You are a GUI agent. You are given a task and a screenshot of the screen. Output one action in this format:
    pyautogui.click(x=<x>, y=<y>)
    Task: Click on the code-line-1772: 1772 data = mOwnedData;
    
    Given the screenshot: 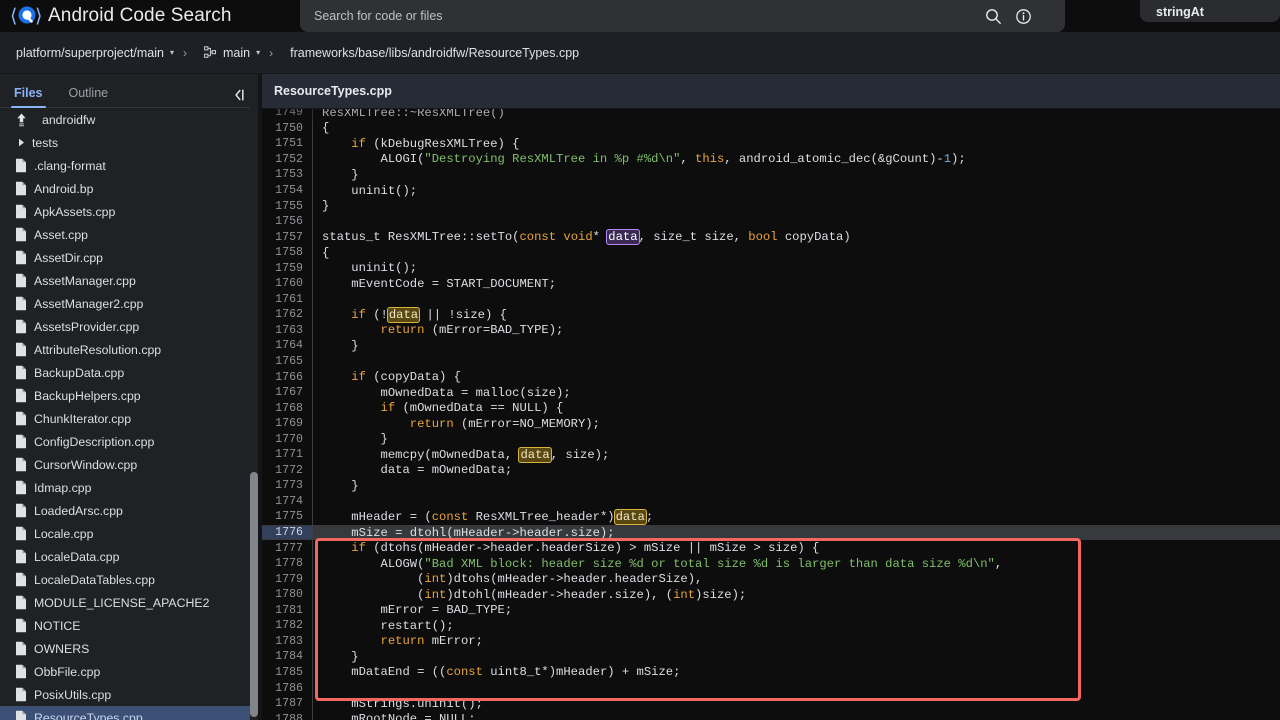 What is the action you would take?
    pyautogui.click(x=771, y=470)
    